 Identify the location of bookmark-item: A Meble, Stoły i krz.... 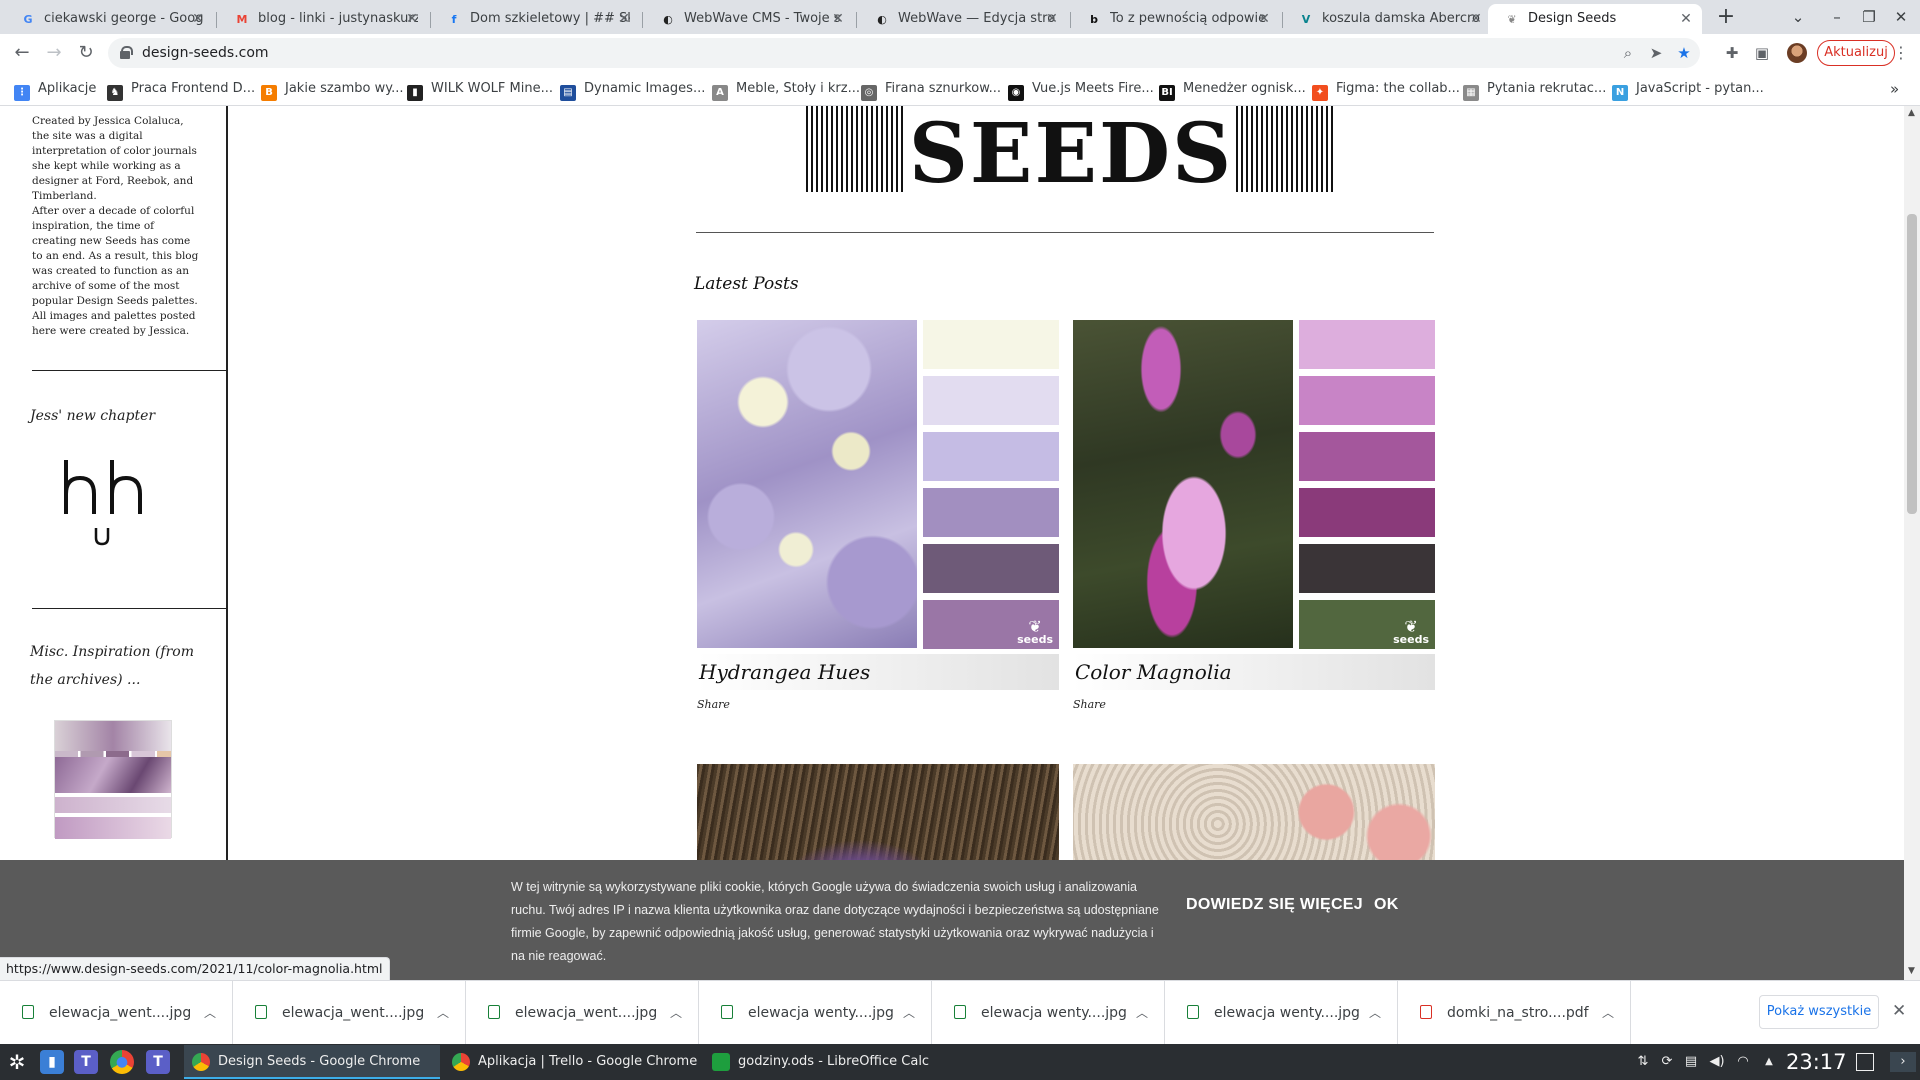
(786, 89).